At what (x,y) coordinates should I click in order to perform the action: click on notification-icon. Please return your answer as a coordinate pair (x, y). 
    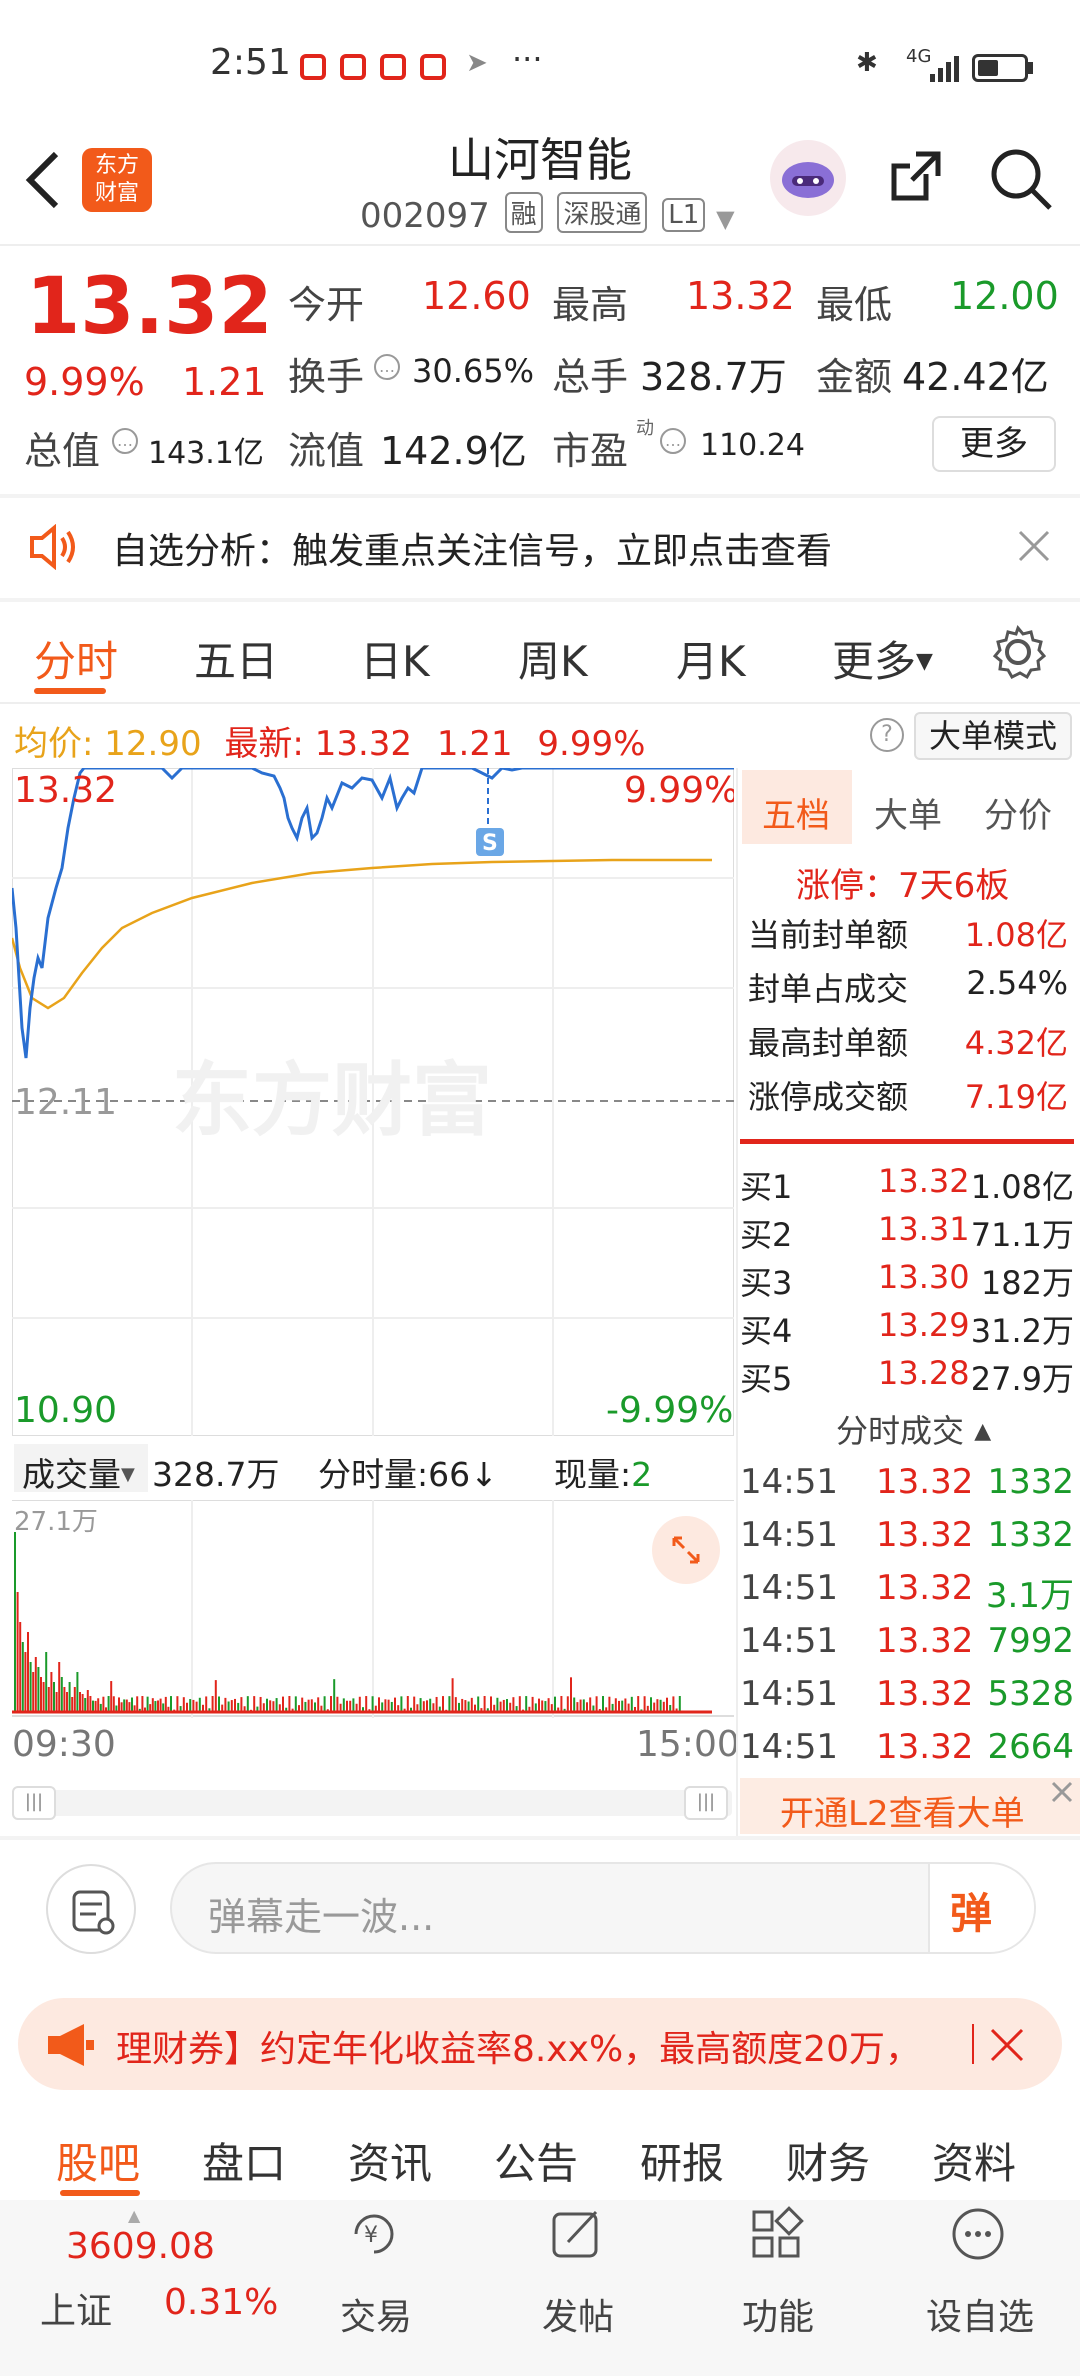
    Looking at the image, I should click on (353, 67).